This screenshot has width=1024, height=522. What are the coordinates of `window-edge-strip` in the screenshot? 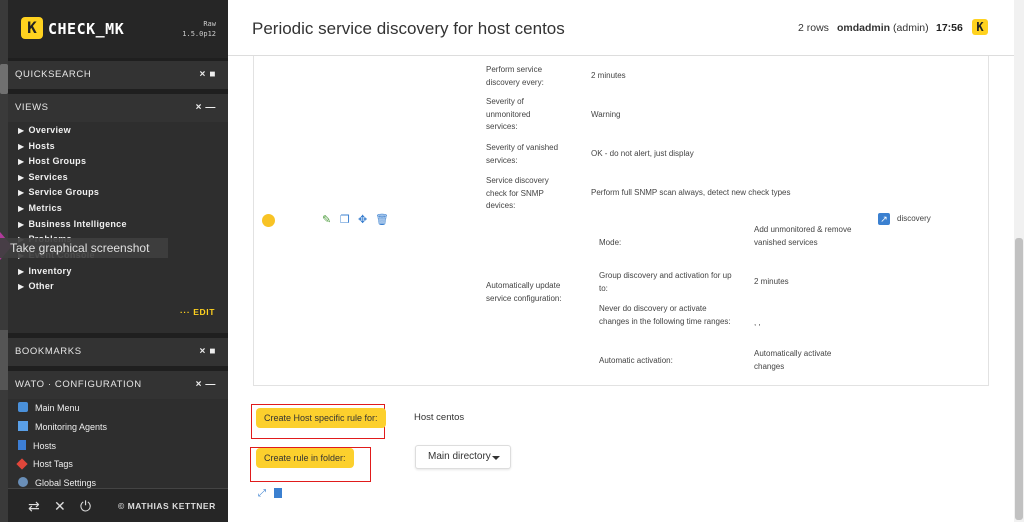 It's located at (4, 261).